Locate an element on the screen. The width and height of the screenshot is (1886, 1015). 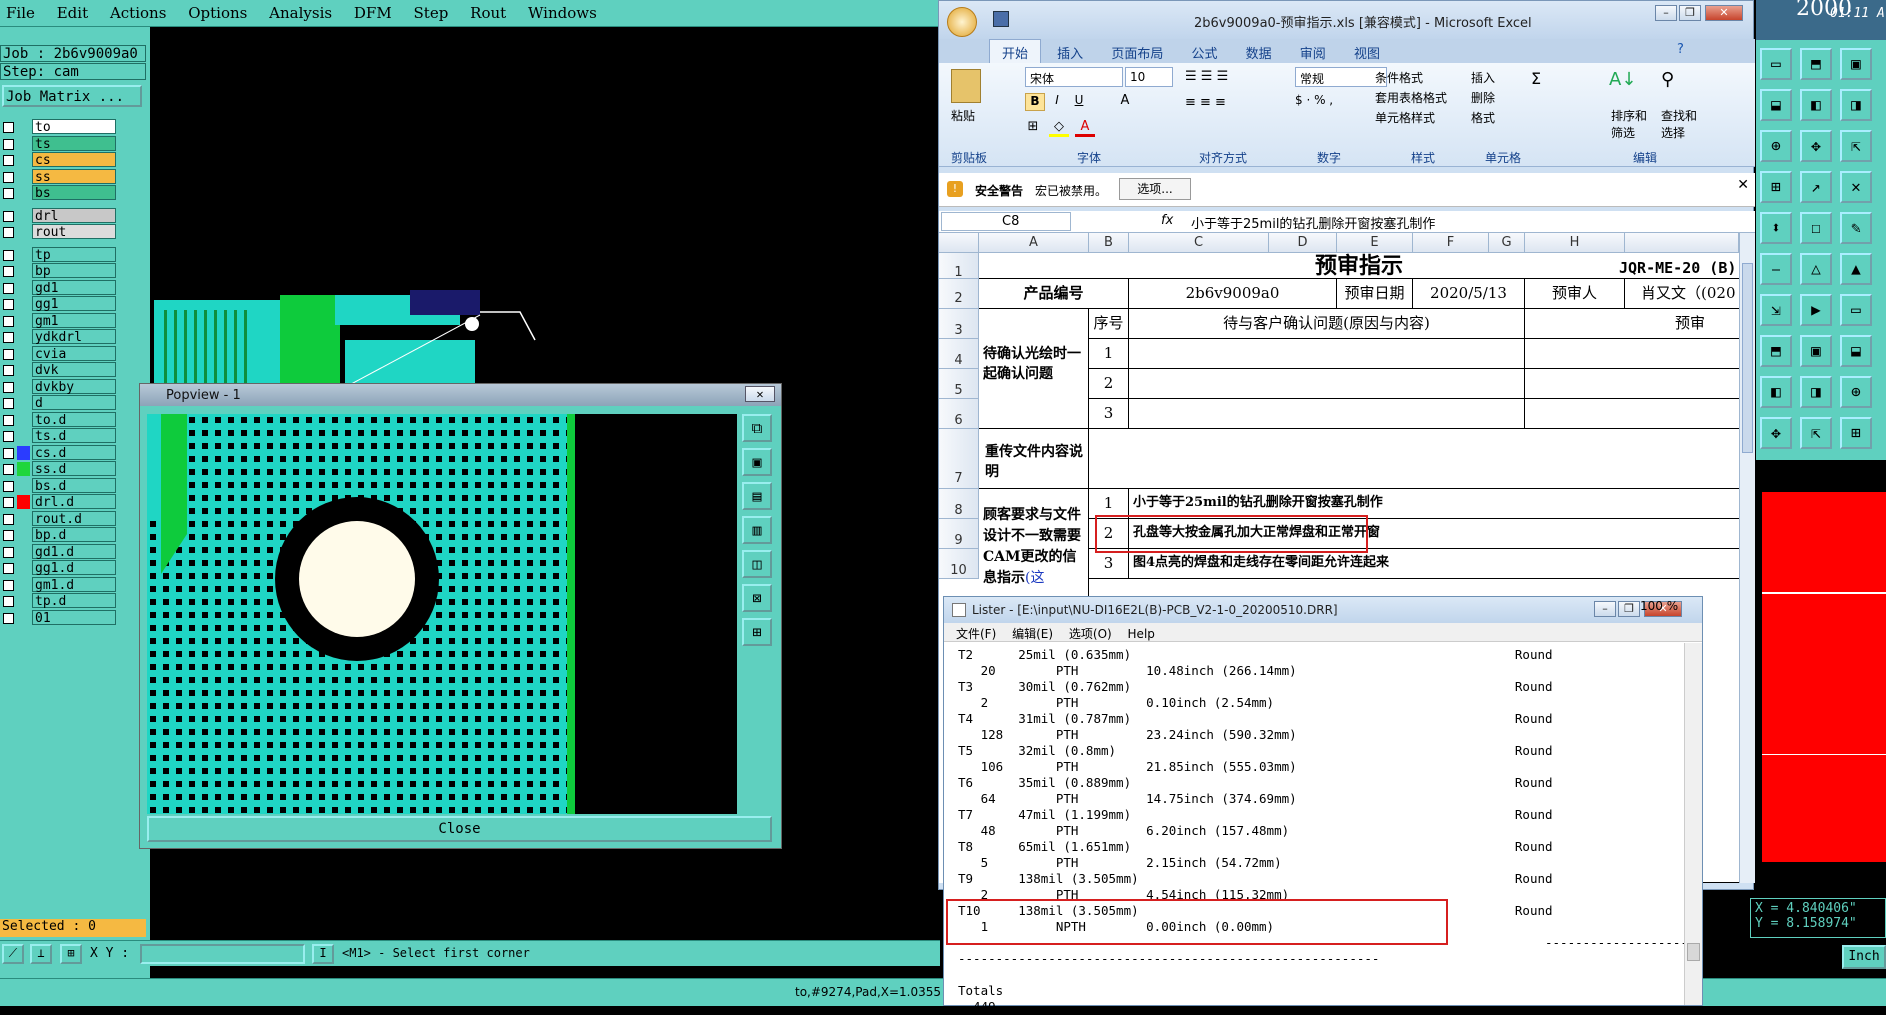
tool-9-icon: ⇱ is located at coordinates (1856, 146).